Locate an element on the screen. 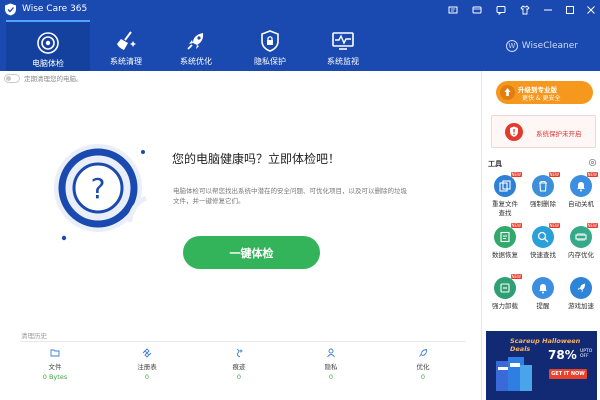 The width and height of the screenshot is (600, 400). tool-item: NEW 强力卸载 is located at coordinates (505, 292).